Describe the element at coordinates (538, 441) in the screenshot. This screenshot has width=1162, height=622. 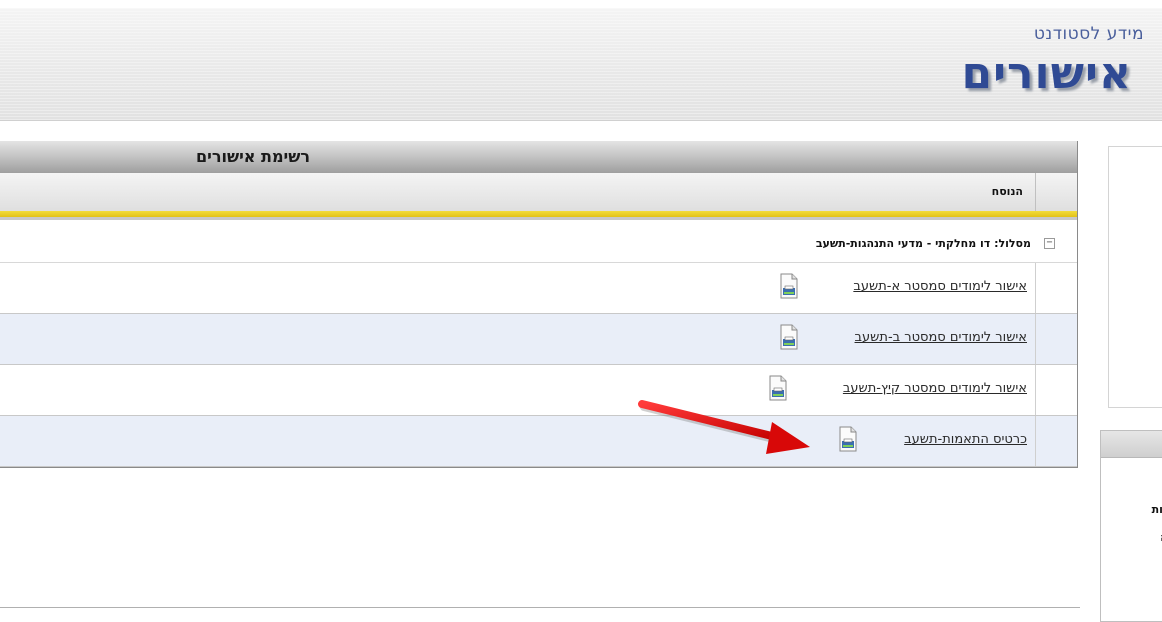
I see `table-row: כרטיס התאמות-תשעב` at that location.